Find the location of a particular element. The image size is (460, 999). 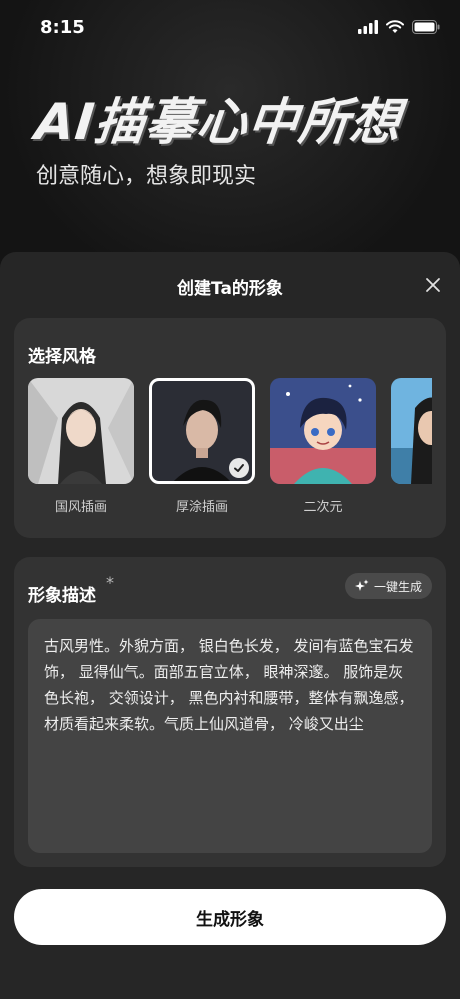

style-option-houtu: 厚涂插画 is located at coordinates (202, 446).